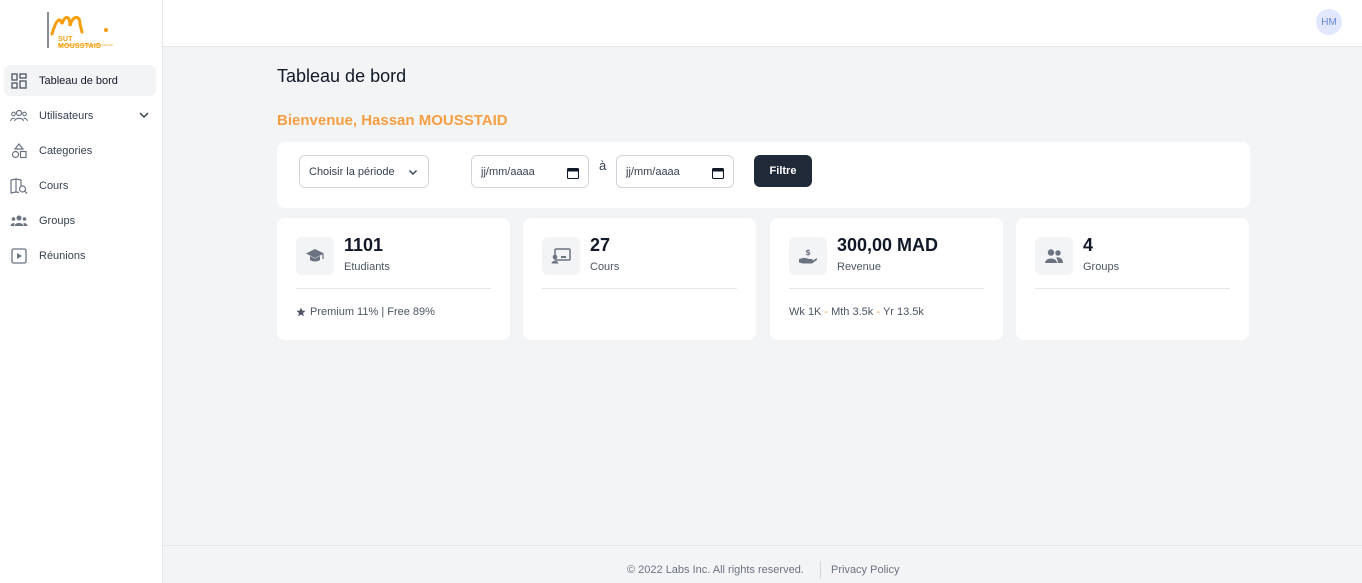 The image size is (1362, 583). I want to click on period-select: Choisir la période, so click(364, 171).